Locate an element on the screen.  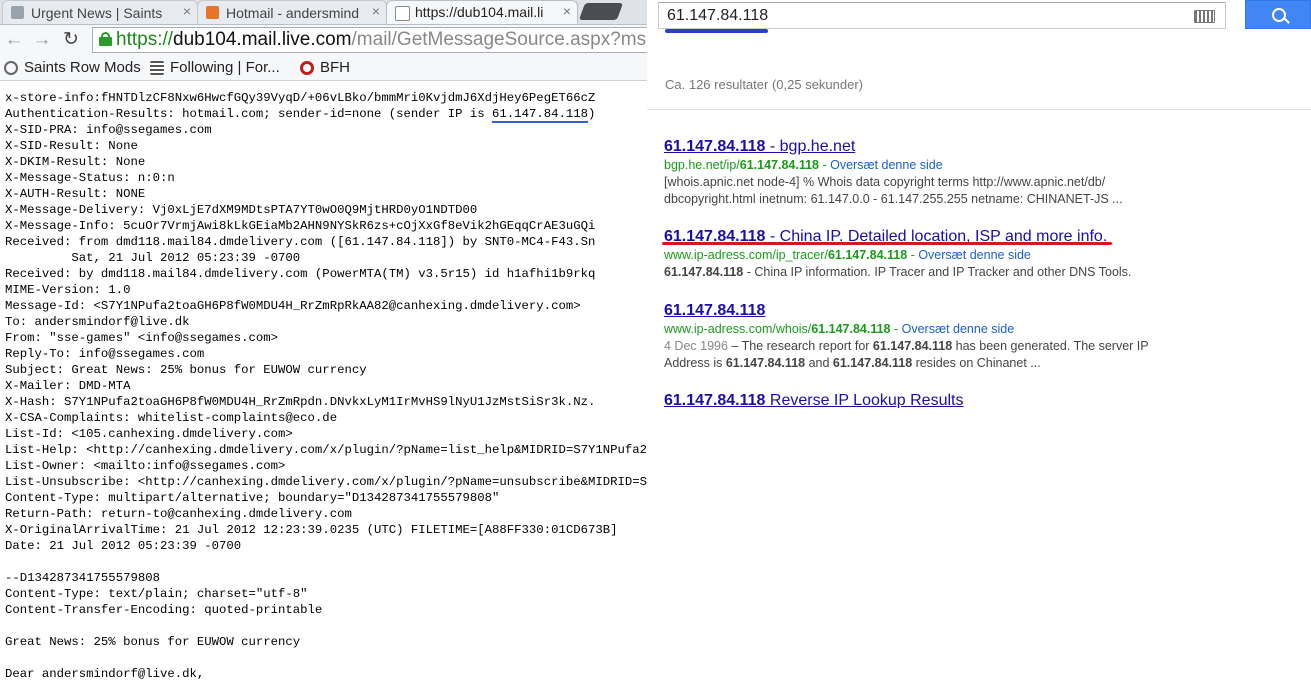
snippet-text: Address is is located at coordinates (695, 363).